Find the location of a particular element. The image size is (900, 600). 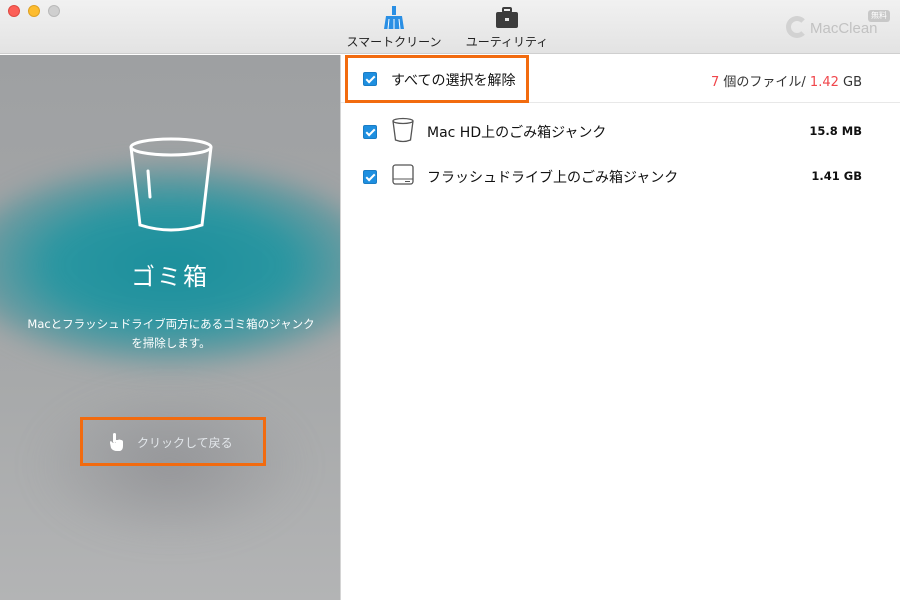

select-all-checkbox is located at coordinates (370, 79).